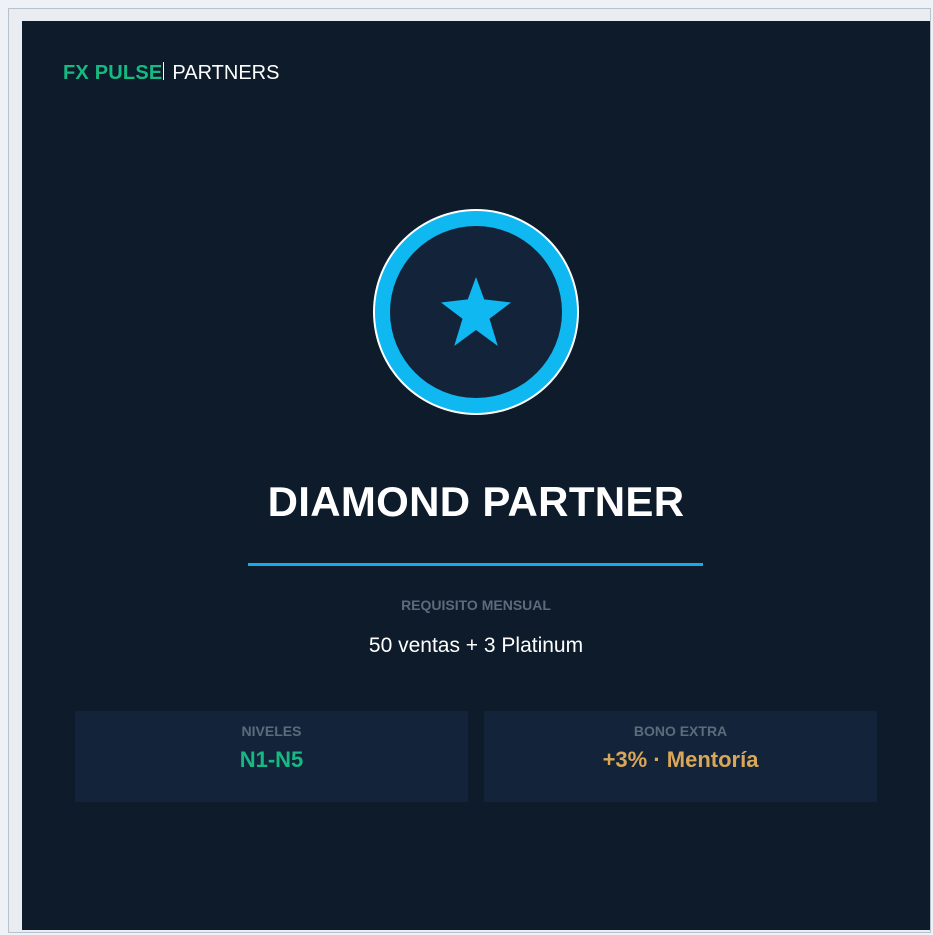 The image size is (933, 935). Describe the element at coordinates (475, 564) in the screenshot. I see `title-divider` at that location.